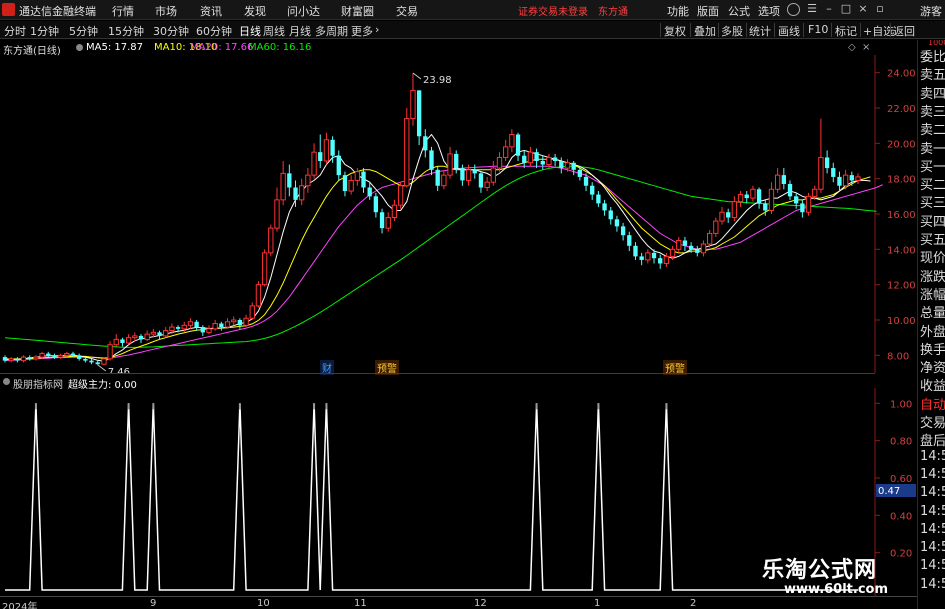 This screenshot has width=945, height=609. What do you see at coordinates (362, 31) in the screenshot?
I see `period-more: 更多` at bounding box center [362, 31].